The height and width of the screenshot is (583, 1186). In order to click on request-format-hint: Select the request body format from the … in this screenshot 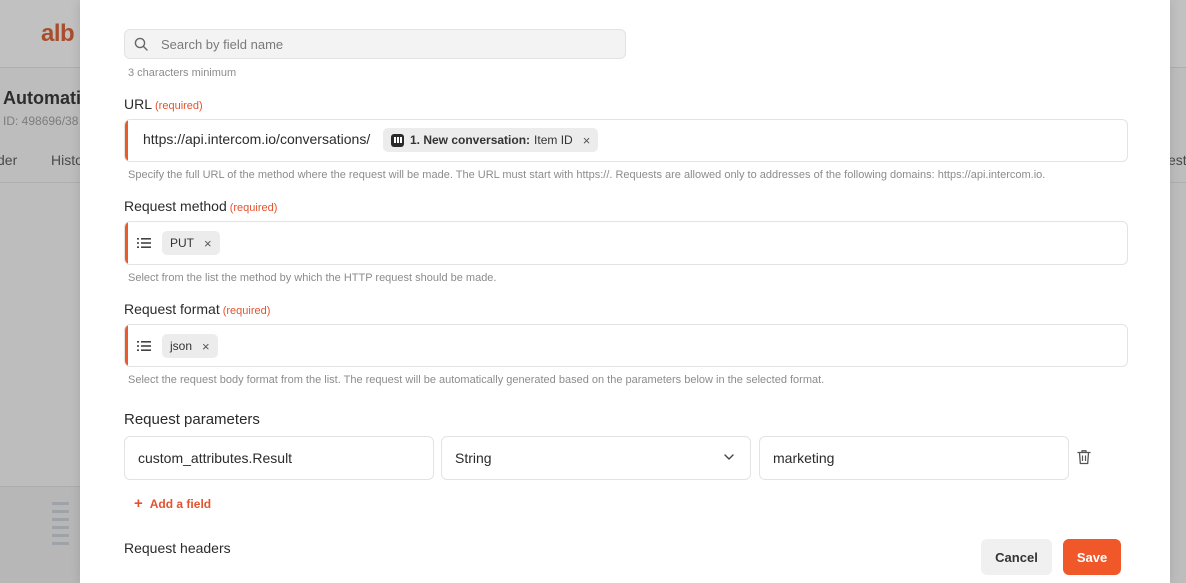, I will do `click(476, 380)`.